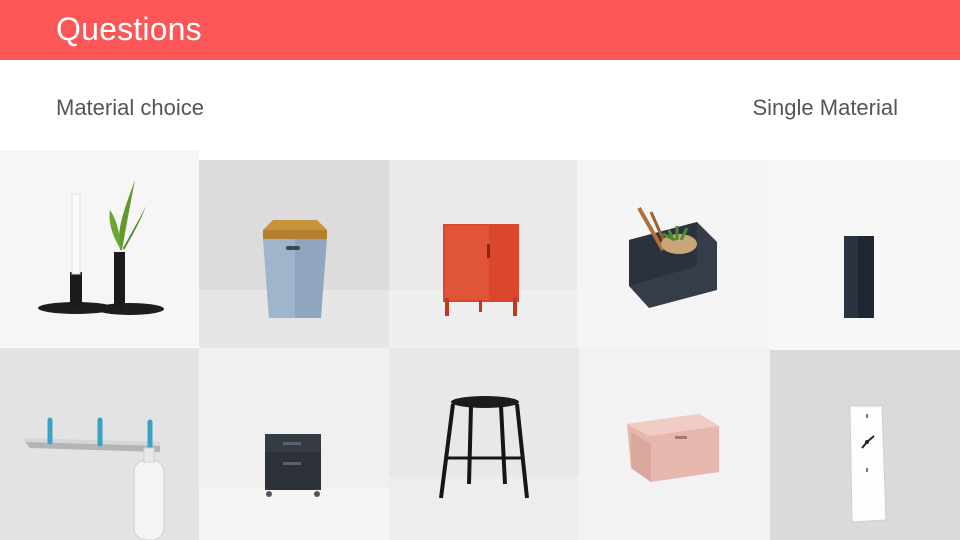 Image resolution: width=960 pixels, height=540 pixels. I want to click on product-image-wall-clock, so click(865, 445).